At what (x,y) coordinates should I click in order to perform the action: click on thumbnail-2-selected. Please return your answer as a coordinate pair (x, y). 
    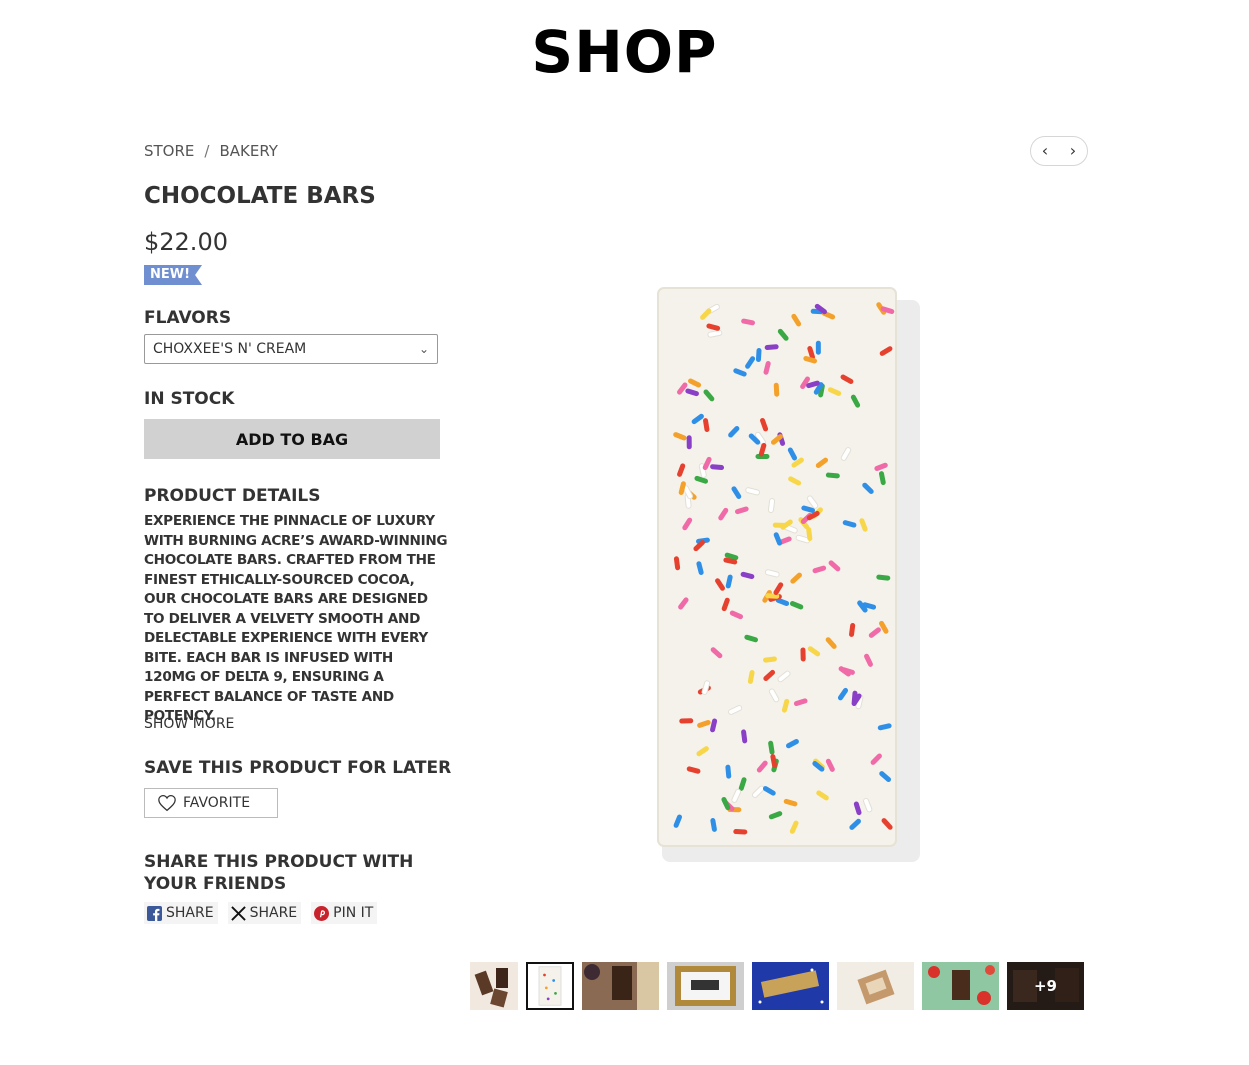
    Looking at the image, I should click on (550, 986).